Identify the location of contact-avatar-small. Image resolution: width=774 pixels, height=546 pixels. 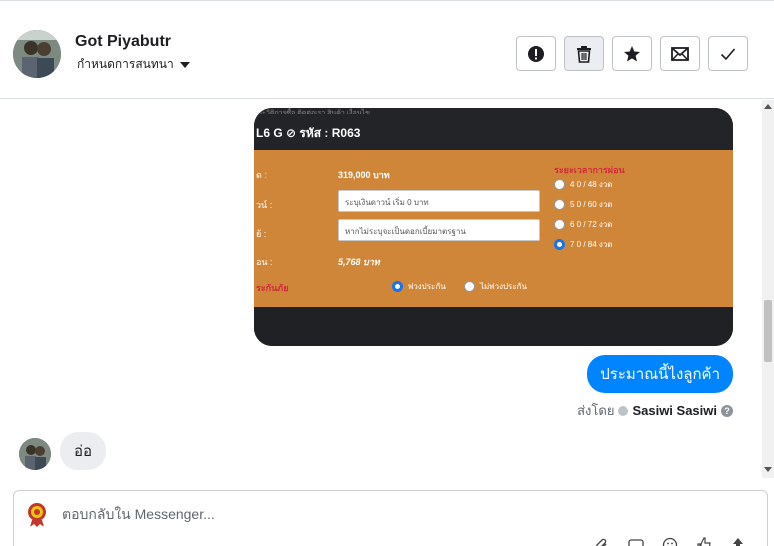
(35, 454).